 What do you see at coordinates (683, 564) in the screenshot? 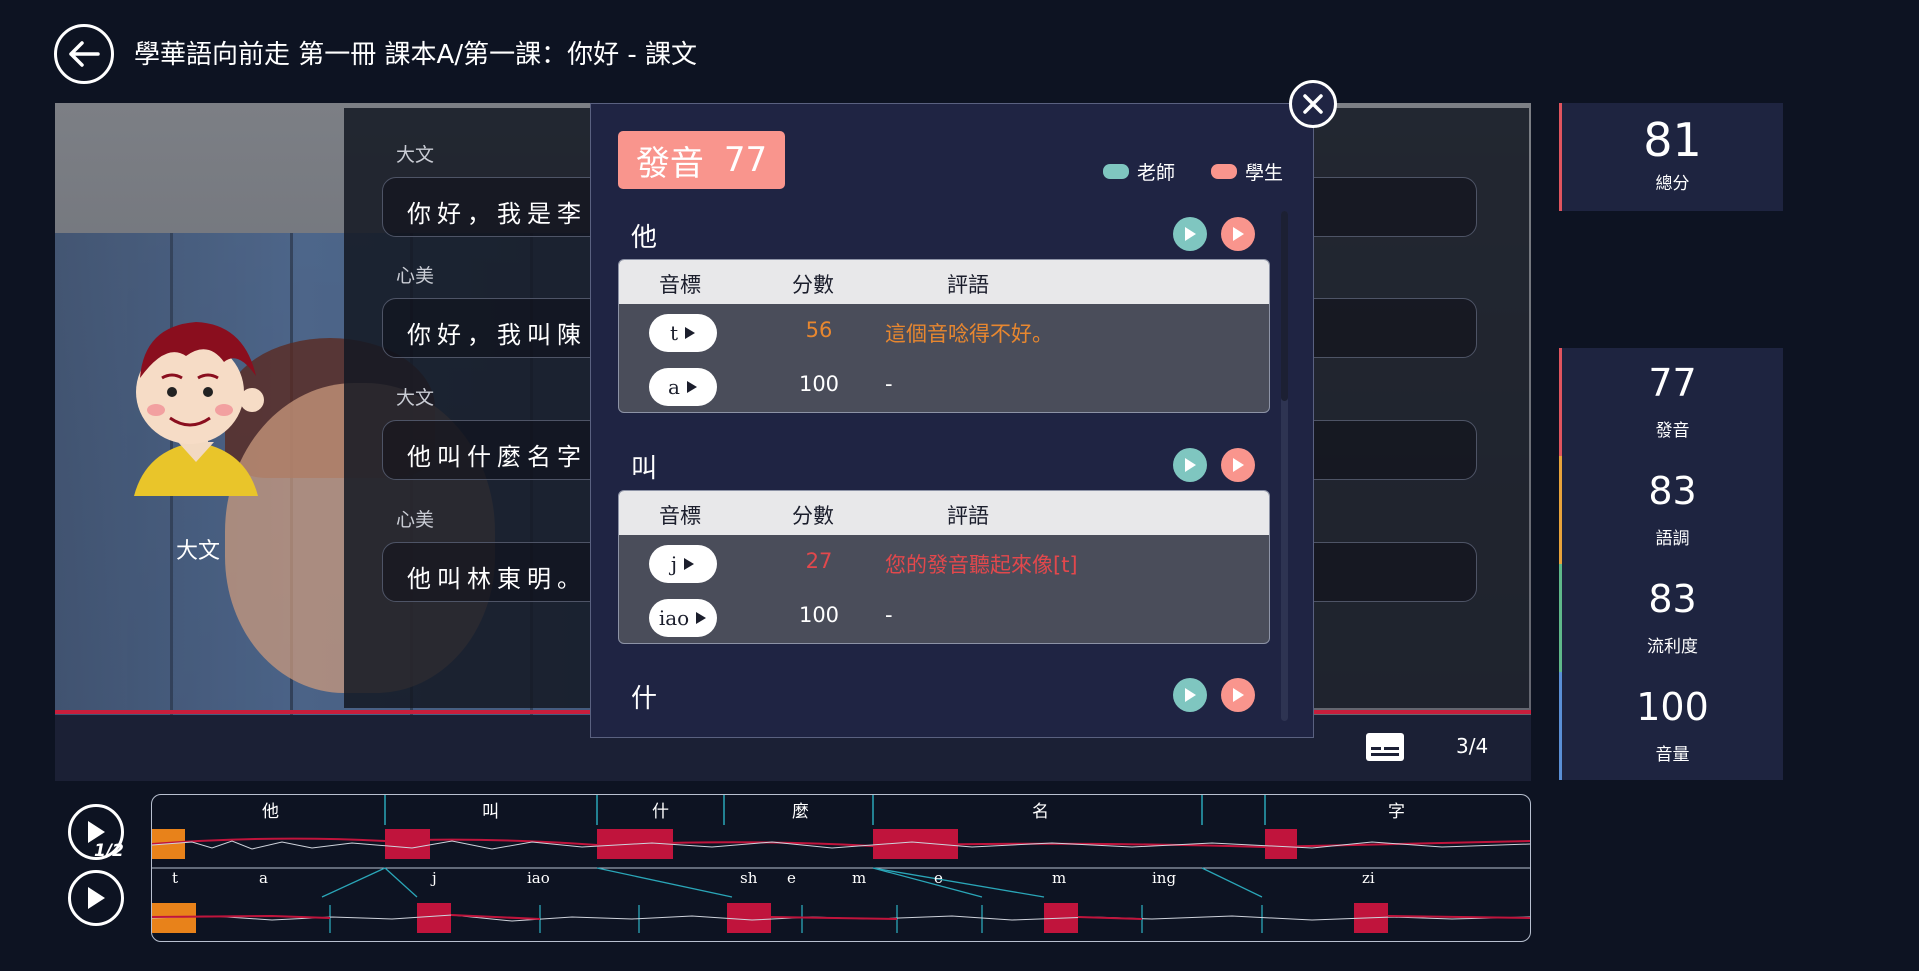
I see `phoneme-play-button: j` at bounding box center [683, 564].